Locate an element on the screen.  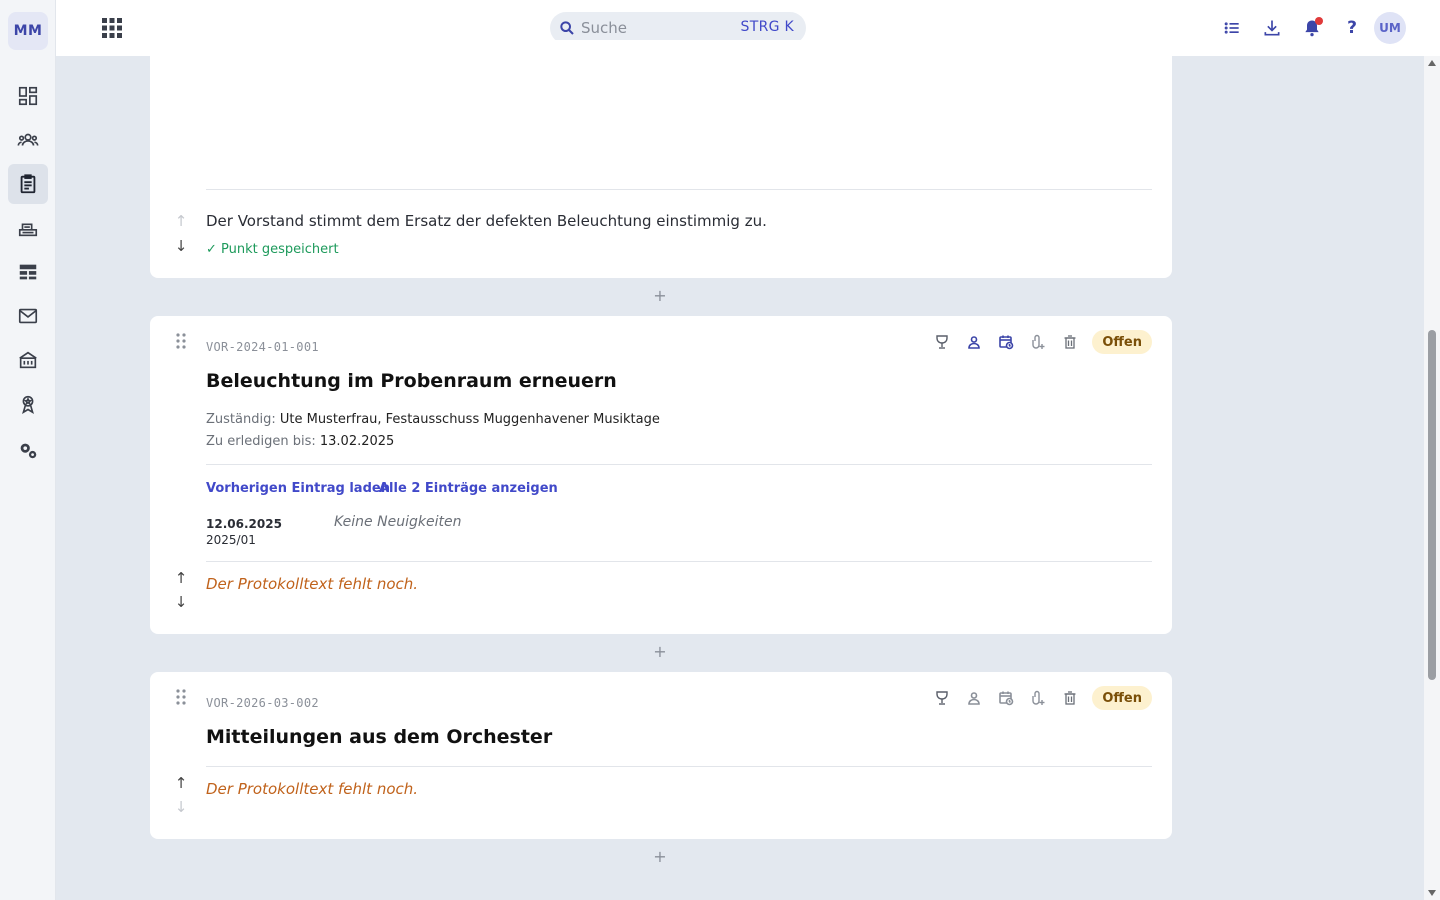
item-code: VOR-2024-01-001 is located at coordinates (262, 347).